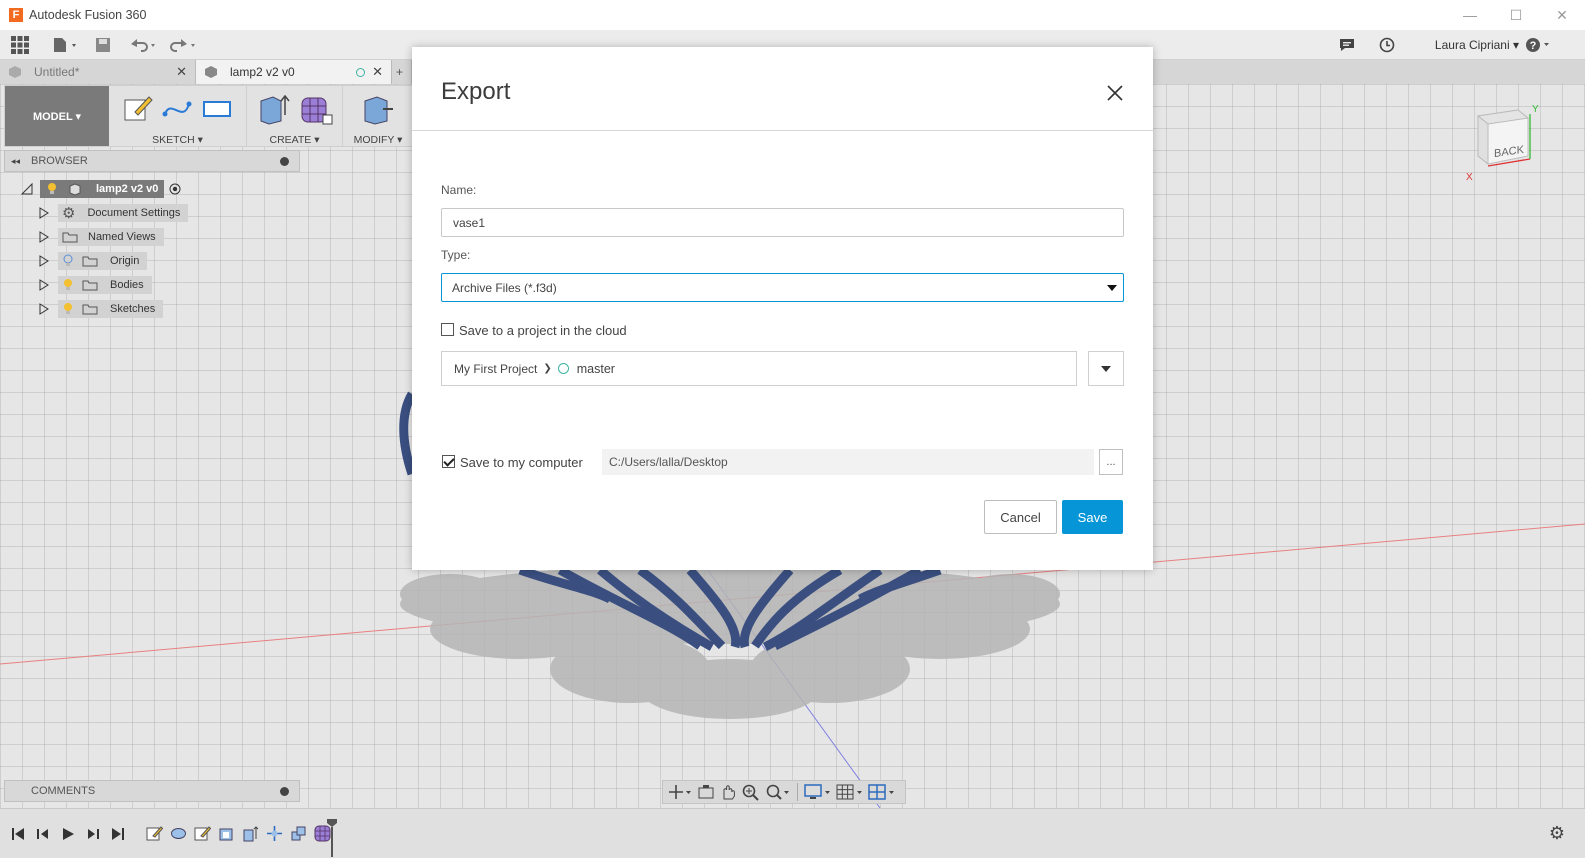 The height and width of the screenshot is (858, 1585). What do you see at coordinates (751, 792) in the screenshot?
I see `zoom-icon` at bounding box center [751, 792].